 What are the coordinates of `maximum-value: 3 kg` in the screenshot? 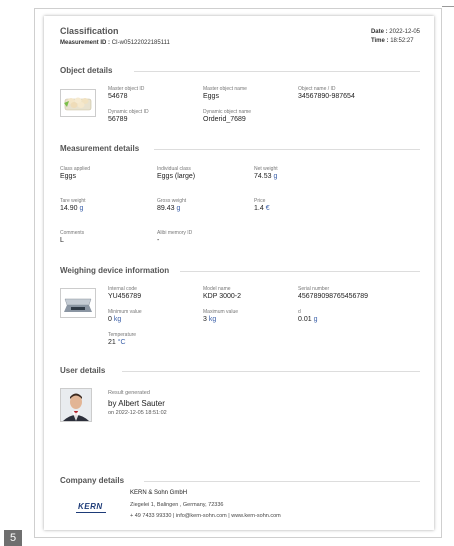 It's located at (209, 319).